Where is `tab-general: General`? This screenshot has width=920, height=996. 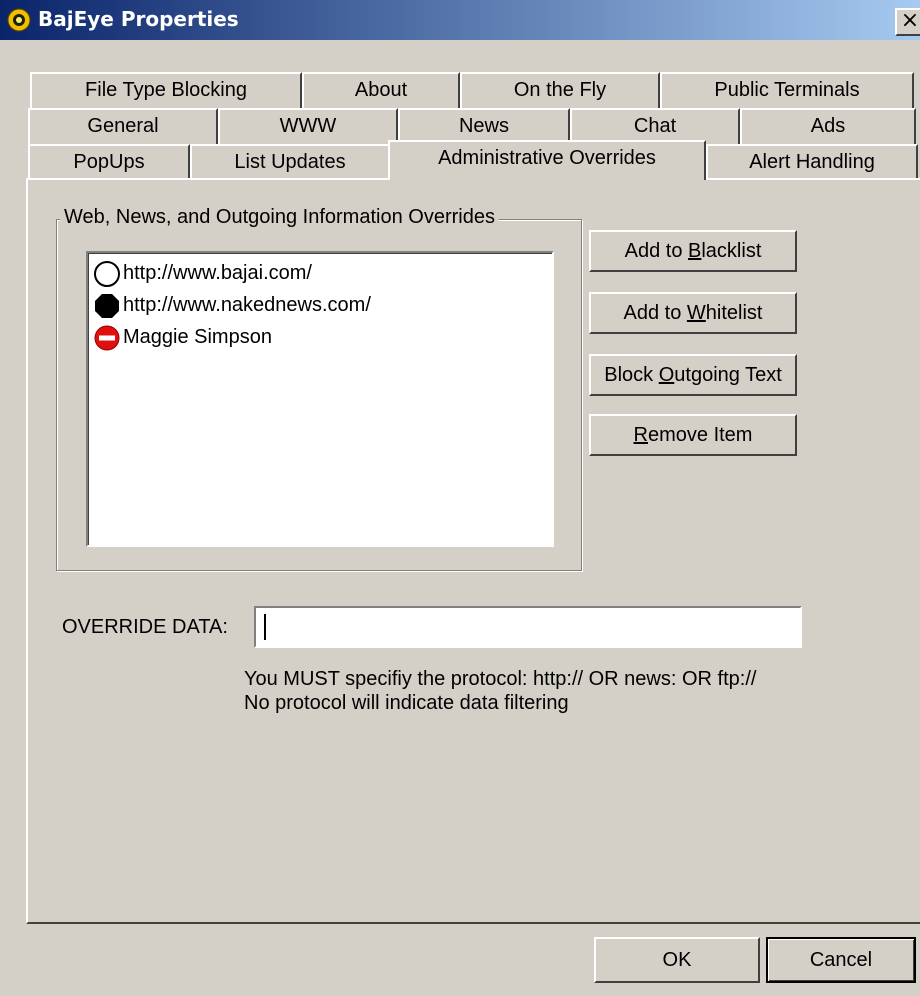
tab-general: General is located at coordinates (123, 126).